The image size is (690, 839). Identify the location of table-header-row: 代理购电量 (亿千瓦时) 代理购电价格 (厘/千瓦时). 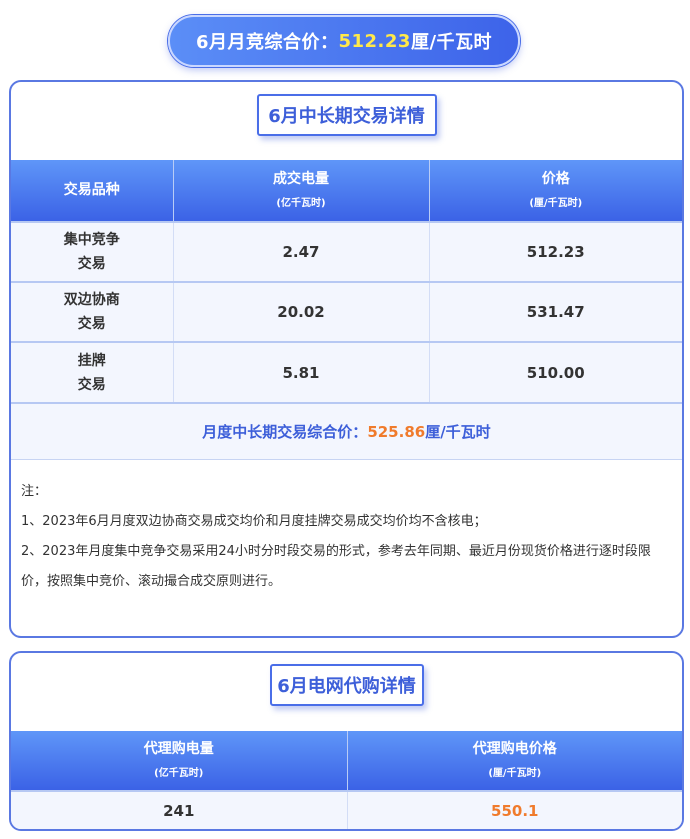
(346, 761).